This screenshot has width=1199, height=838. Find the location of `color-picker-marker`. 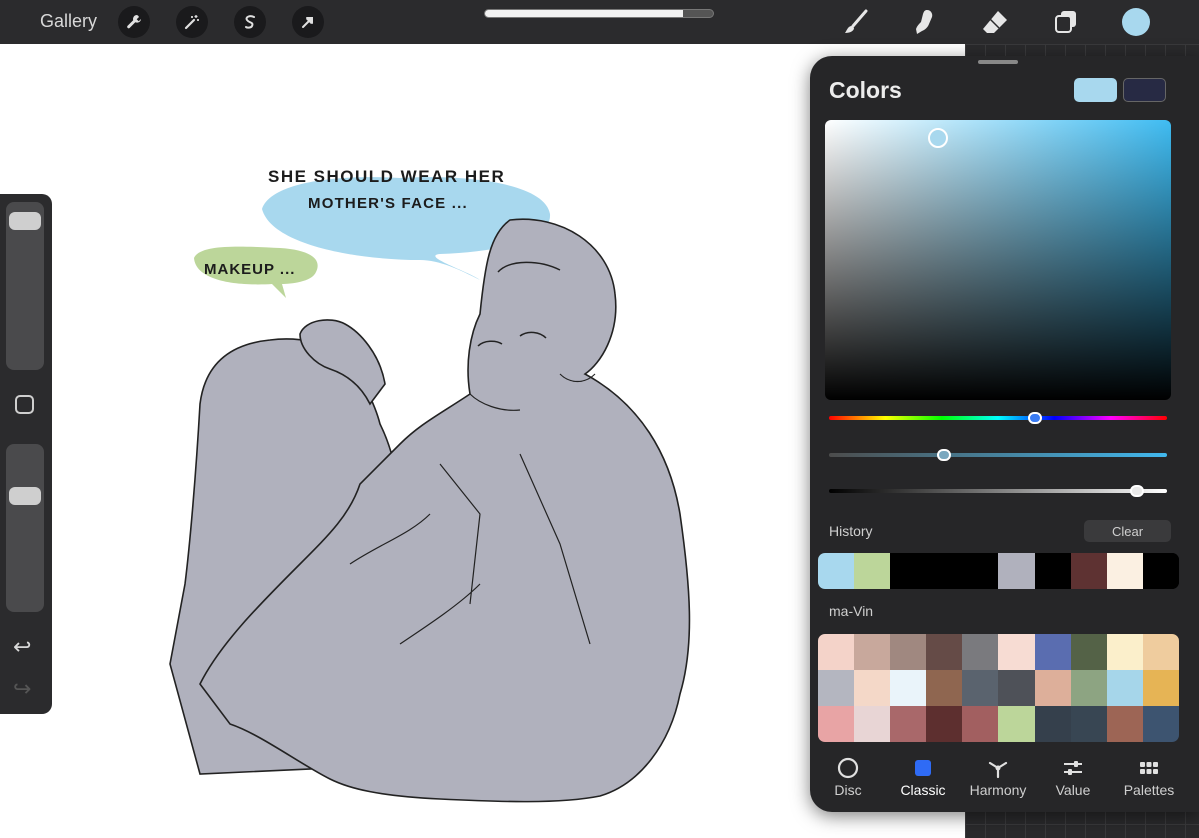

color-picker-marker is located at coordinates (938, 138).